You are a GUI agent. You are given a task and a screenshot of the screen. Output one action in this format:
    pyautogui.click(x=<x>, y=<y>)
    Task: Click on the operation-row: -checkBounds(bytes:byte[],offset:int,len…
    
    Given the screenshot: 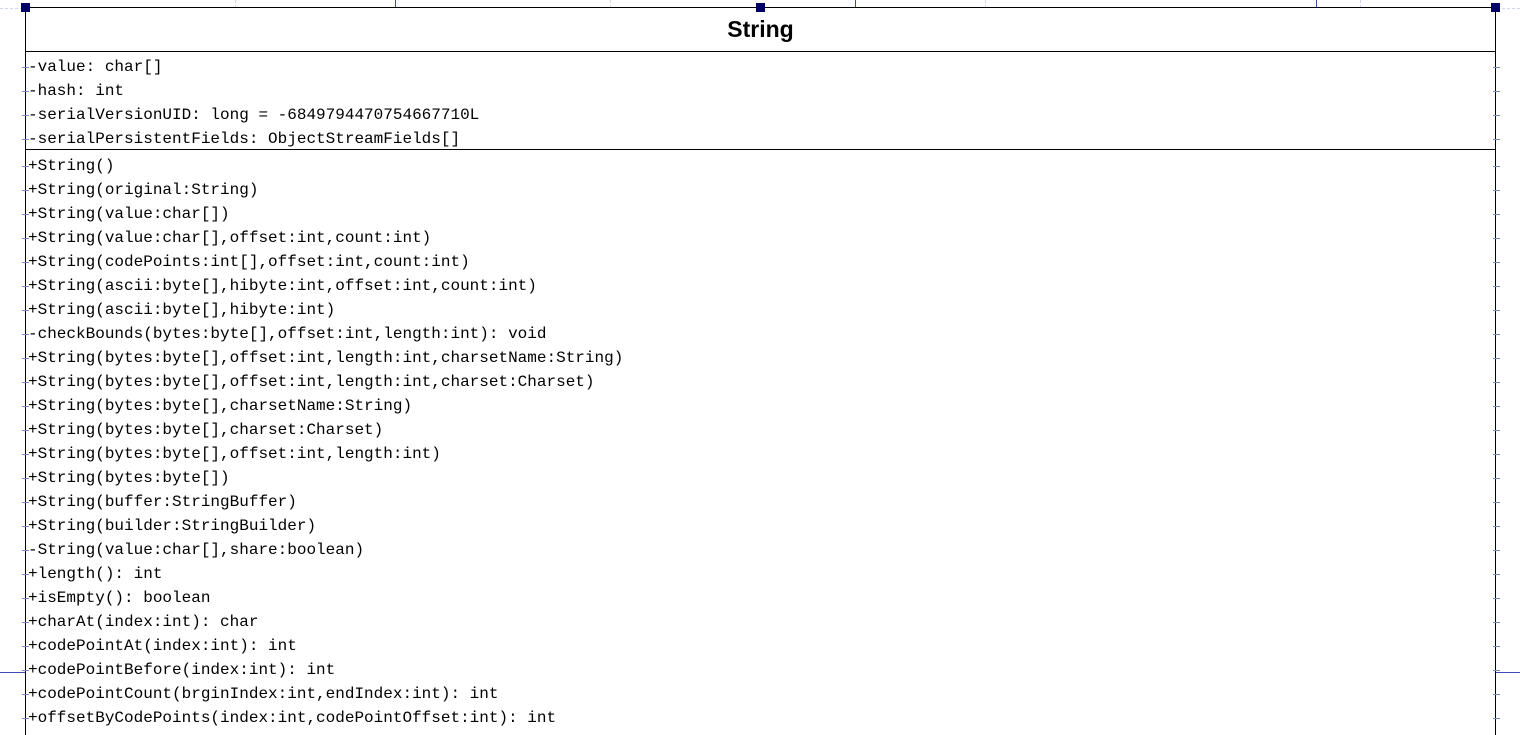 What is the action you would take?
    pyautogui.click(x=760, y=334)
    